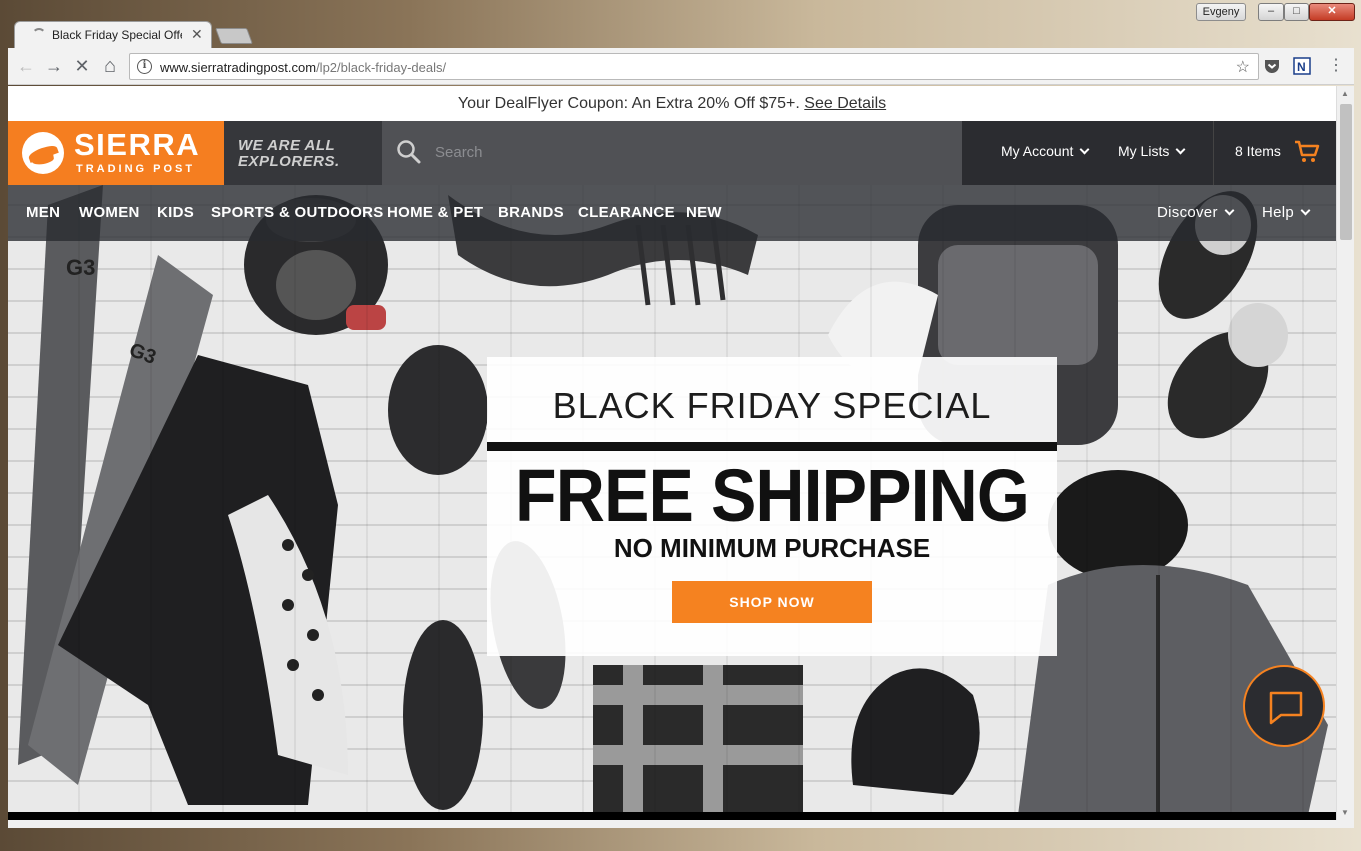 This screenshot has width=1361, height=851. What do you see at coordinates (672, 816) in the screenshot?
I see `content-section-bar` at bounding box center [672, 816].